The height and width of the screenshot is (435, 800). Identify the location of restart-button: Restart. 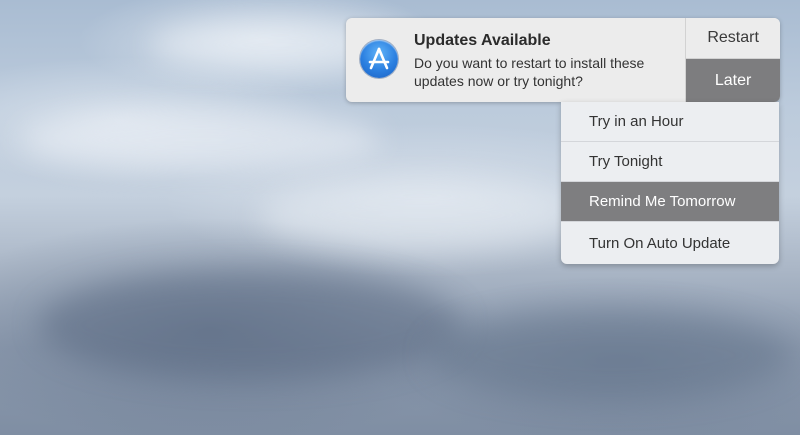
(733, 38).